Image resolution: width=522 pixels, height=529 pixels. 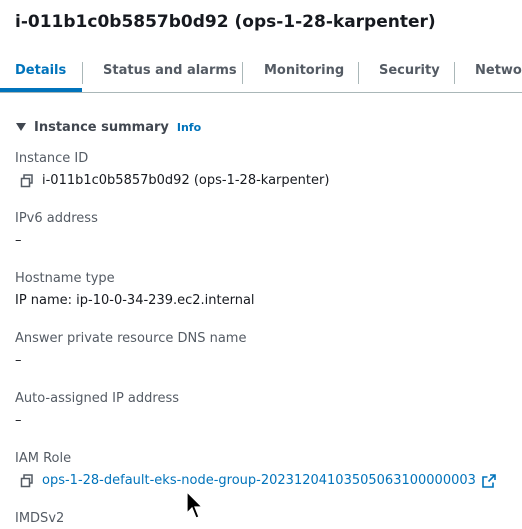 I want to click on auto-assigned-ip-value: –, so click(x=18, y=420).